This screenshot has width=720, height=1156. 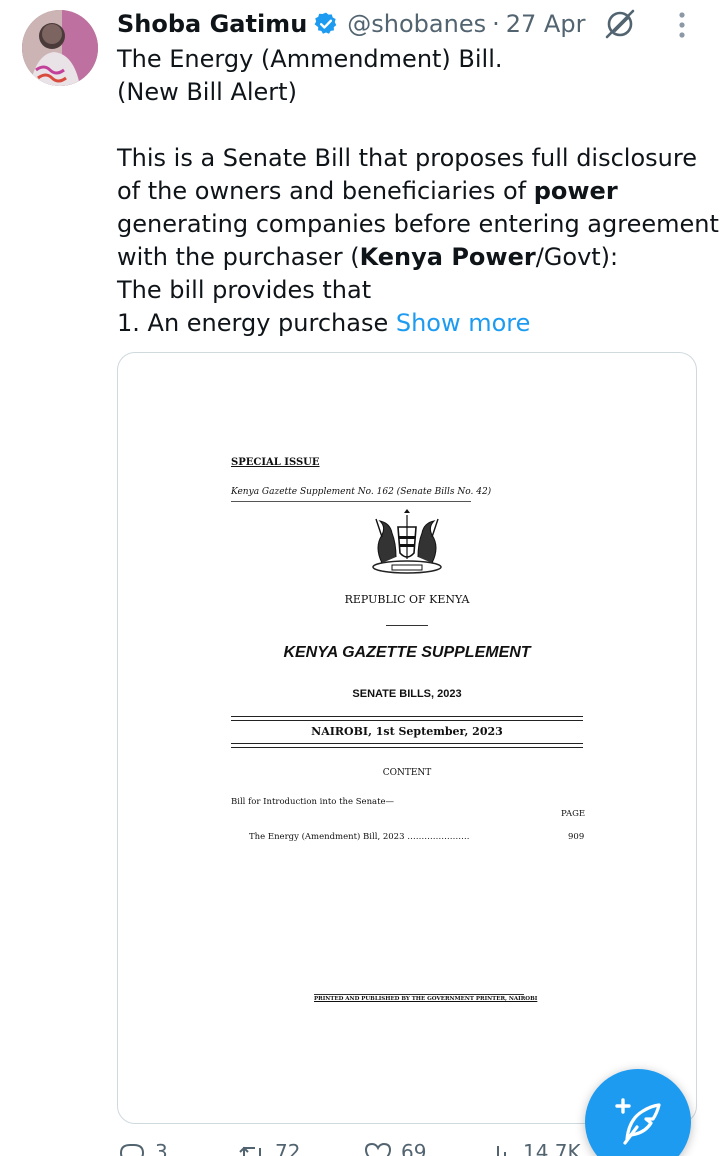 What do you see at coordinates (620, 24) in the screenshot?
I see `grok-icon` at bounding box center [620, 24].